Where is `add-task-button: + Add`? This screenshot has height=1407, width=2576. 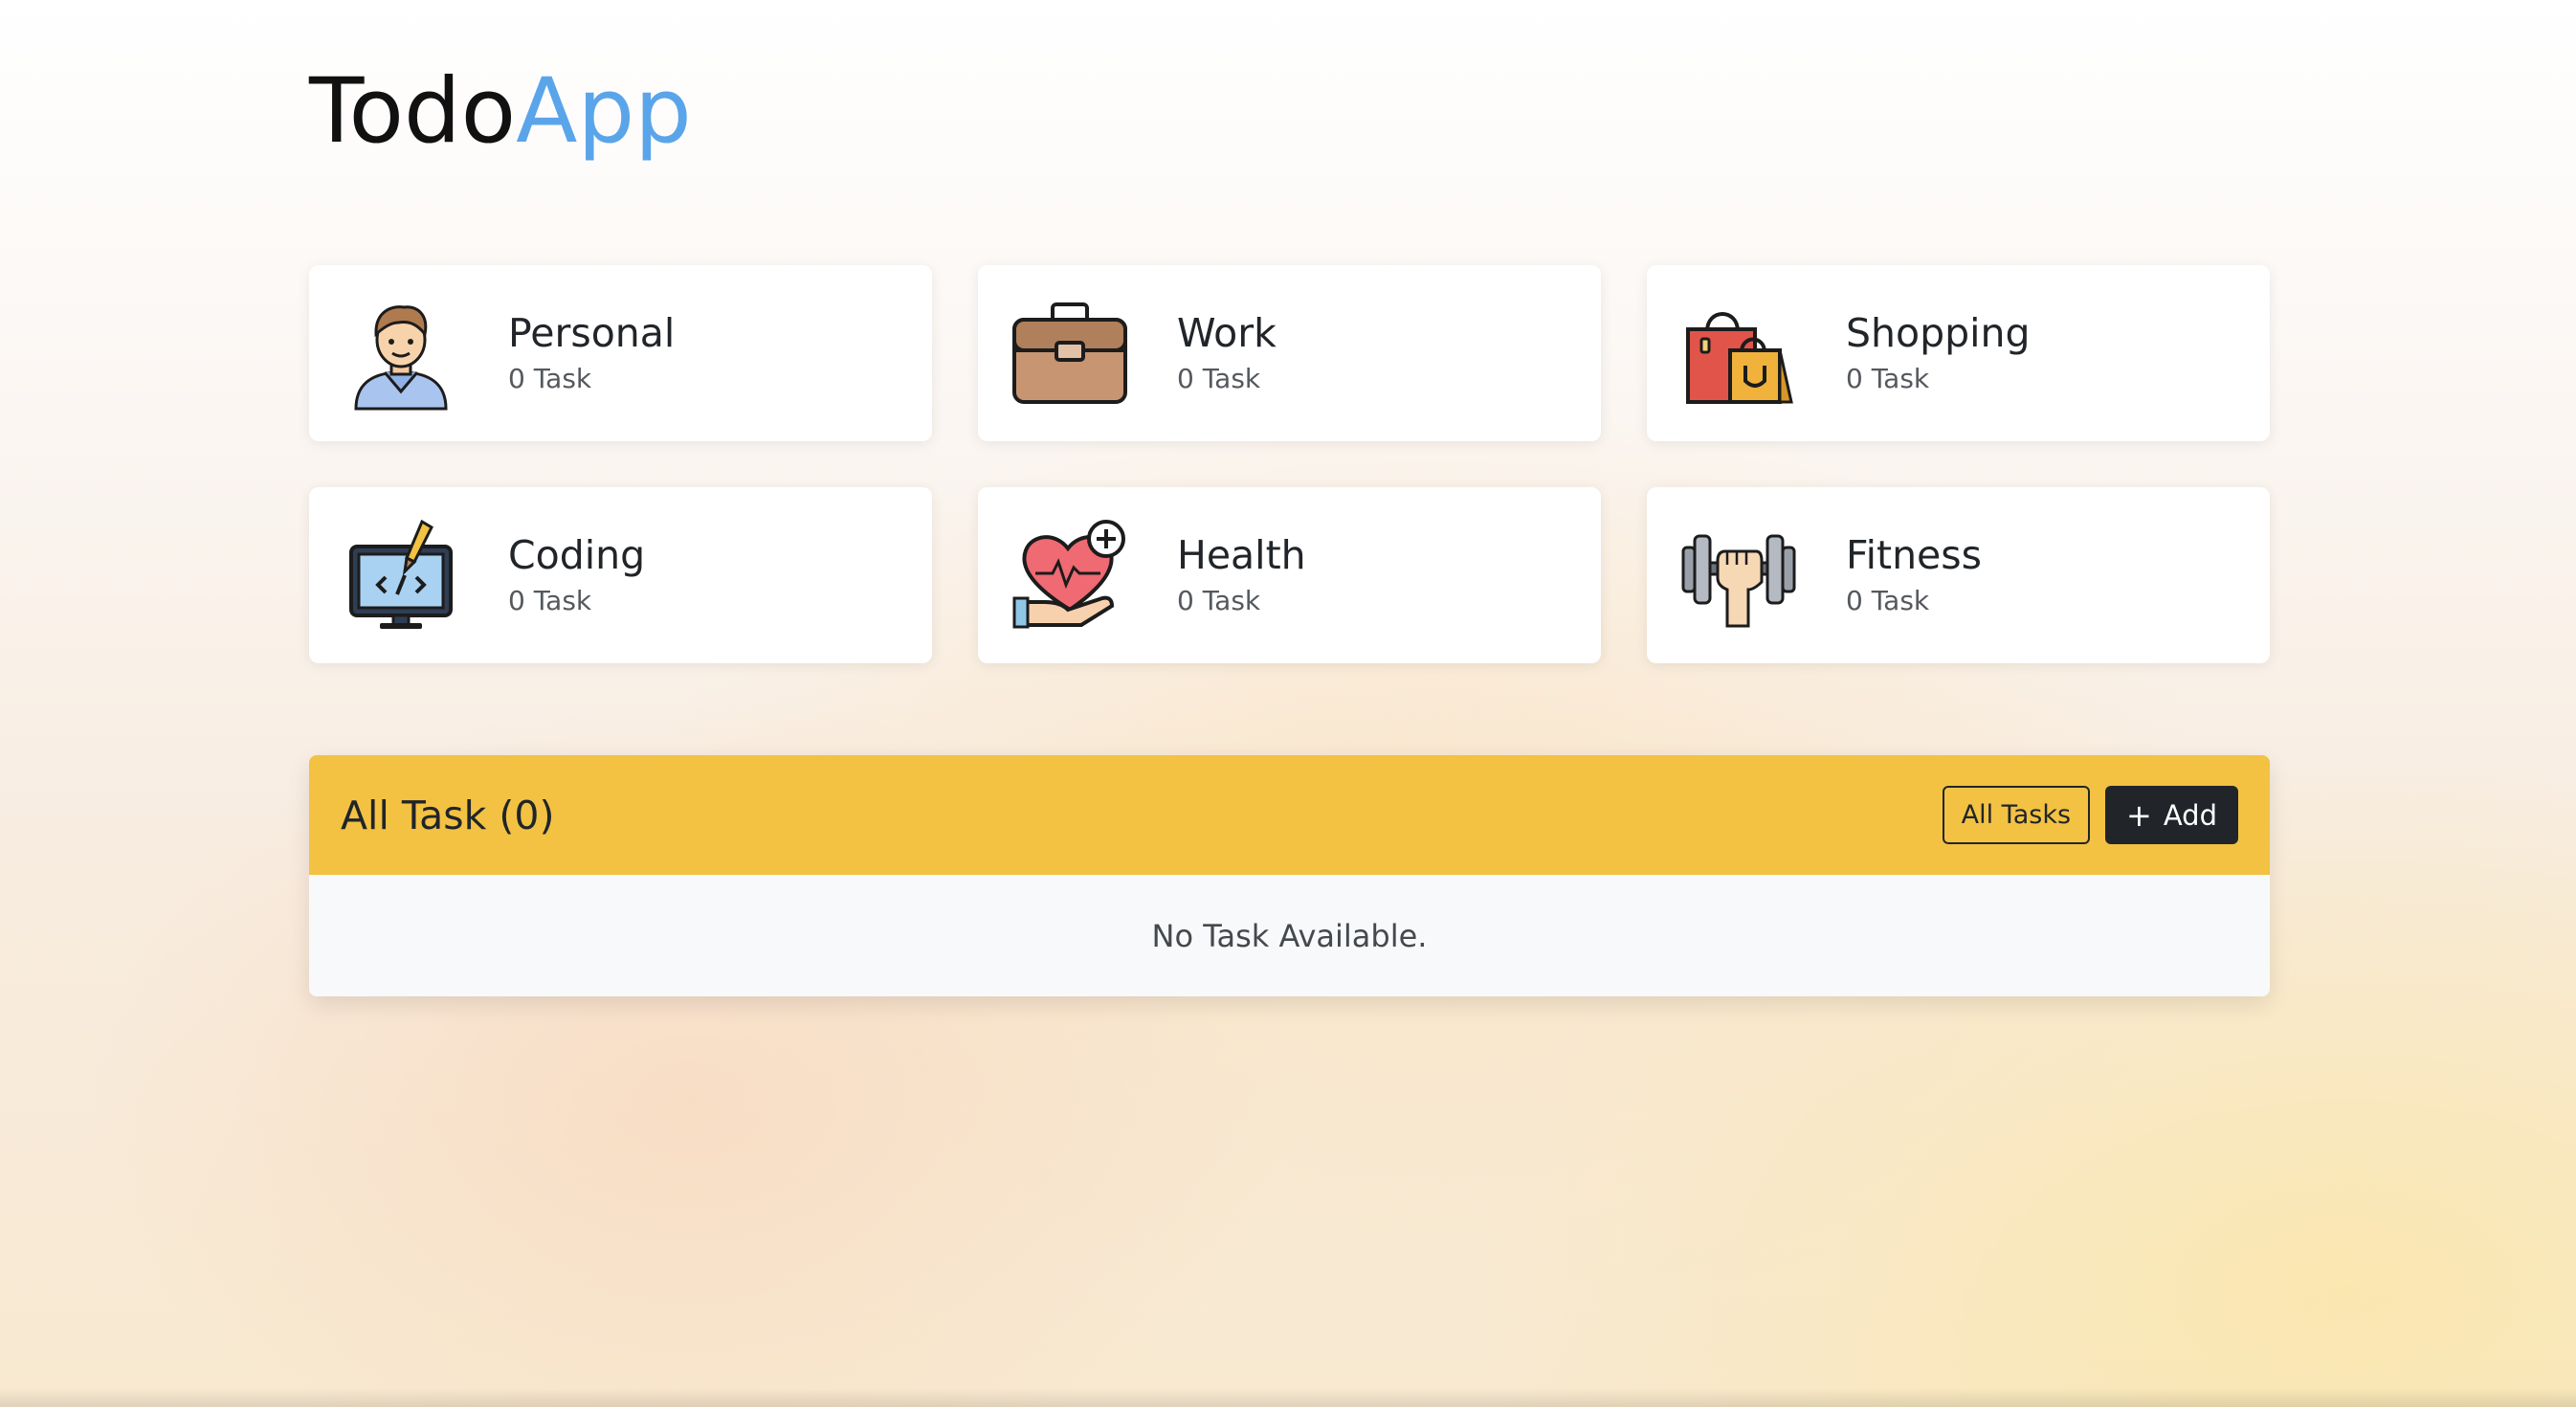
add-task-button: + Add is located at coordinates (2171, 815).